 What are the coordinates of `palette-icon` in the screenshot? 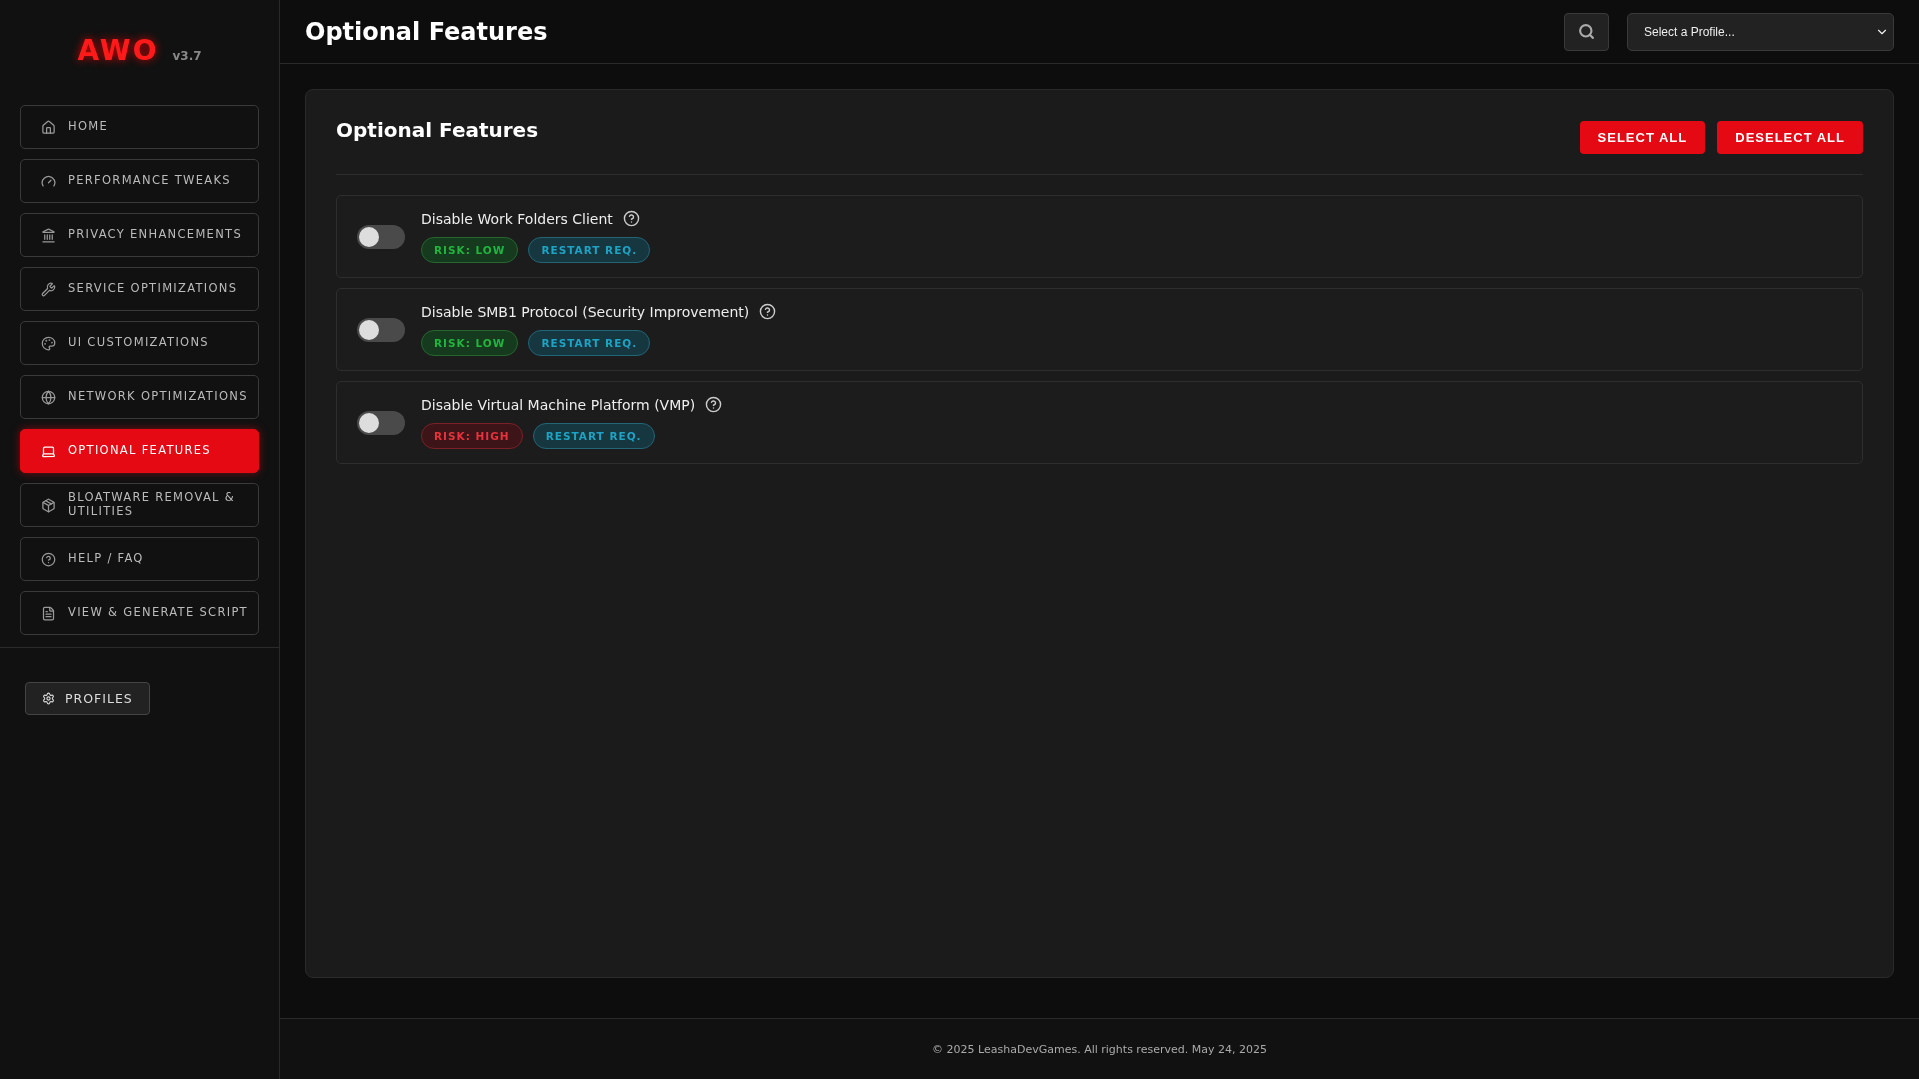 It's located at (48, 343).